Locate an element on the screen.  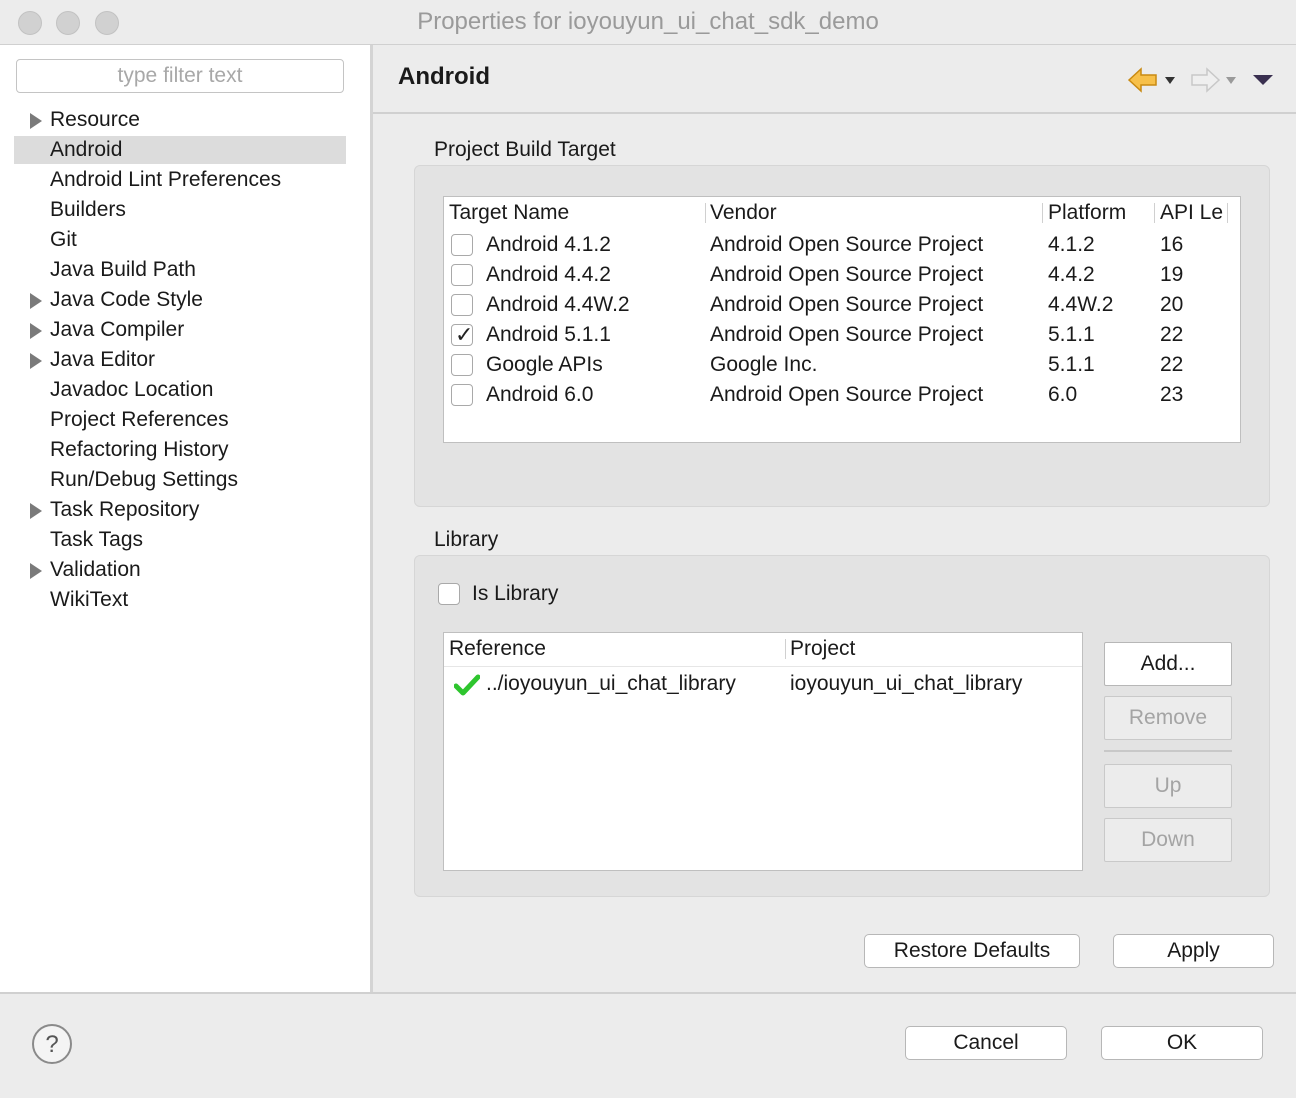
sidebar-item: Java Build Path is located at coordinates (180, 270).